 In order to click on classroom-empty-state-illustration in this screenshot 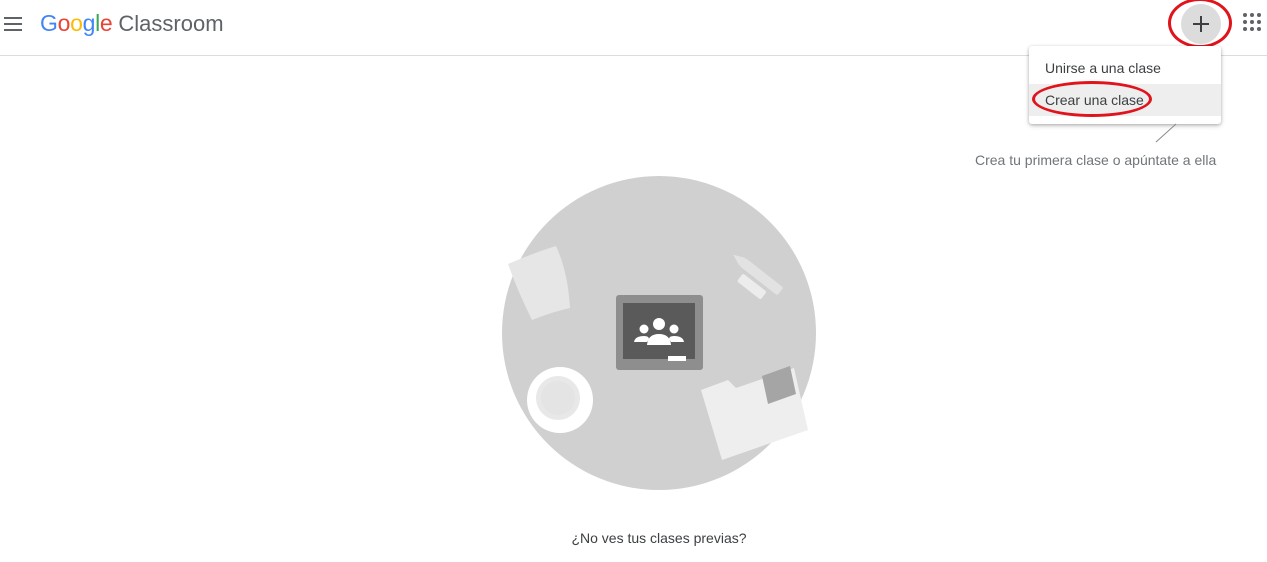, I will do `click(659, 333)`.